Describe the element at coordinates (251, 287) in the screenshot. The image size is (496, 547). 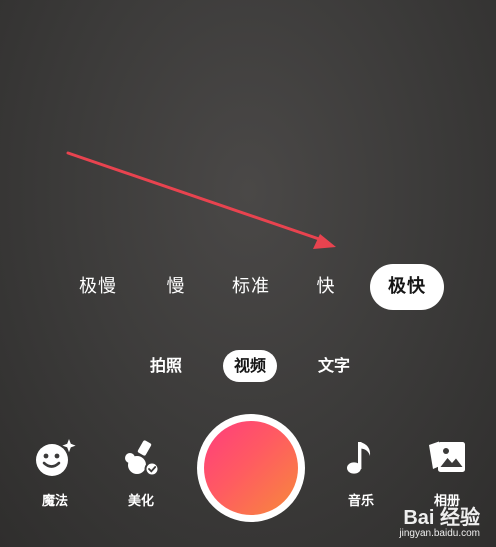
I see `speed-option-standard: 标准` at that location.